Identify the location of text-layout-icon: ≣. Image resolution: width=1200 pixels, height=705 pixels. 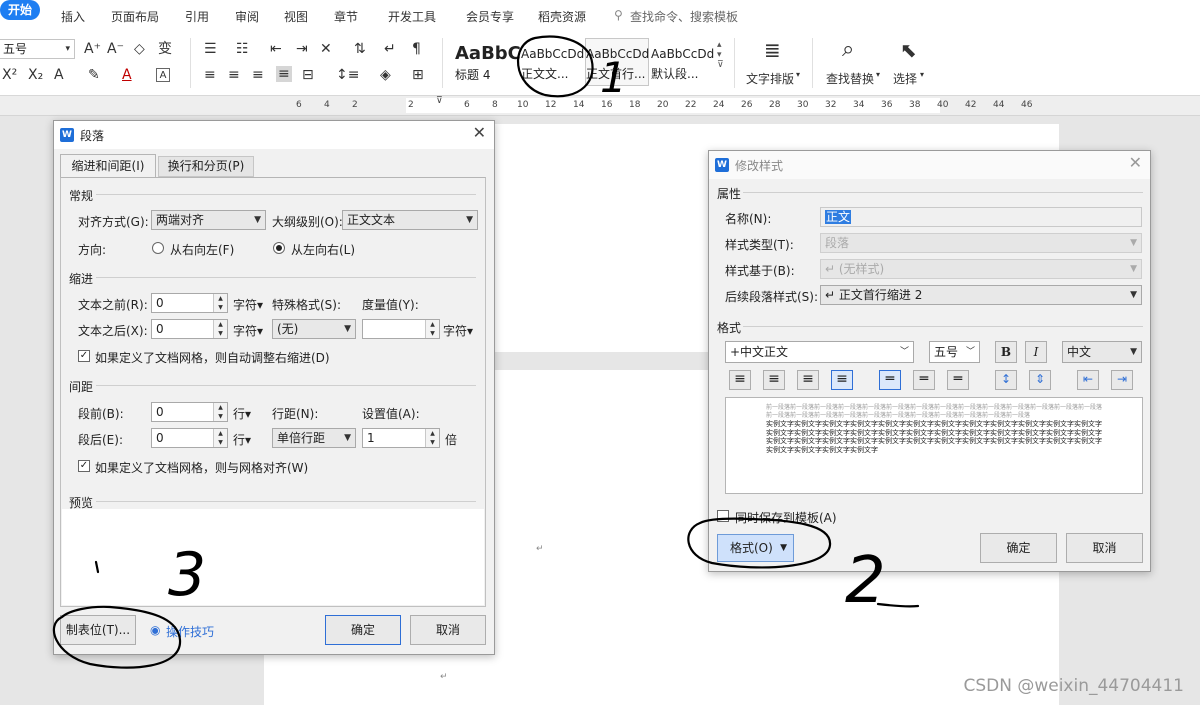
(772, 50).